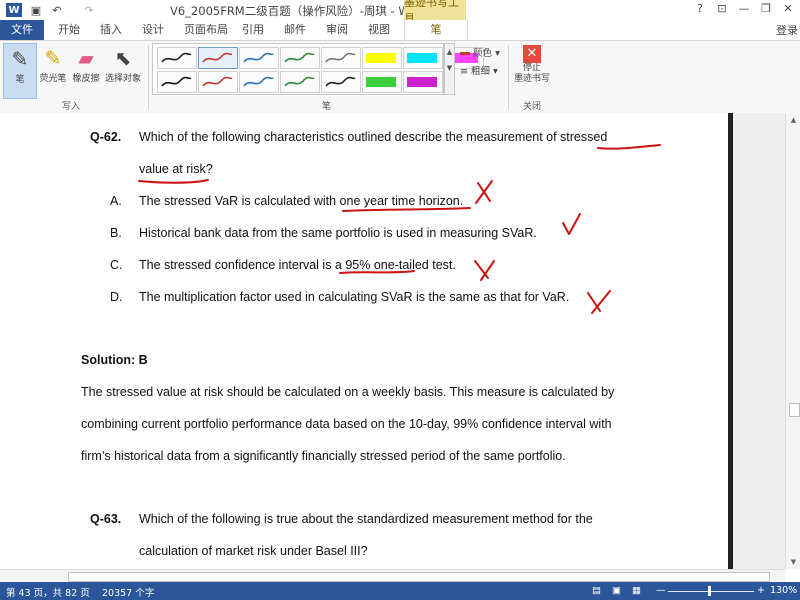 The height and width of the screenshot is (600, 800). What do you see at coordinates (106, 137) in the screenshot?
I see `question-number: Q-62.` at bounding box center [106, 137].